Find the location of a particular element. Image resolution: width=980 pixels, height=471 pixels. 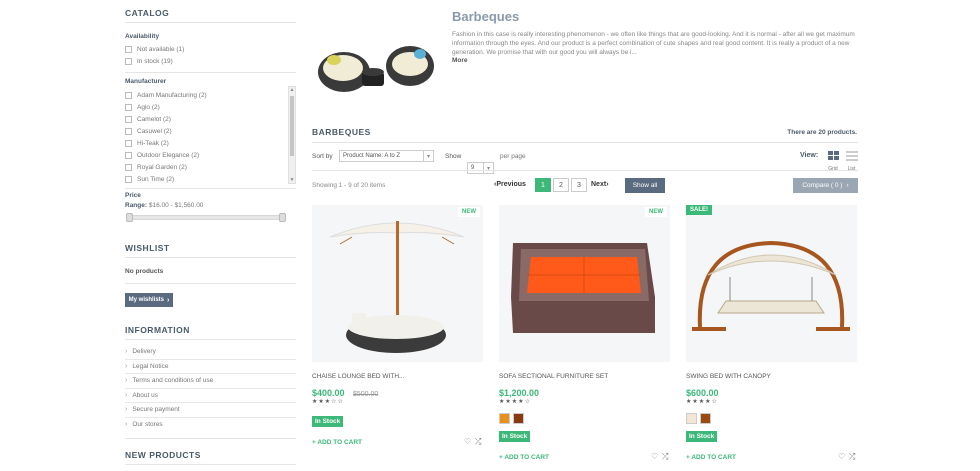

manufacturer-option: Casuwel (2) is located at coordinates (205, 131).